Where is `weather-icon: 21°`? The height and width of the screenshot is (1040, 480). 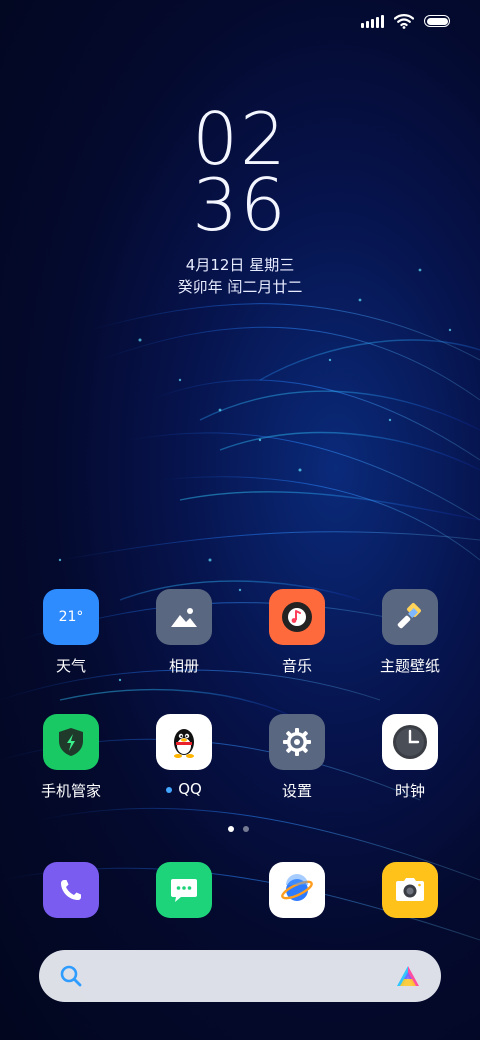
weather-icon: 21° is located at coordinates (71, 617).